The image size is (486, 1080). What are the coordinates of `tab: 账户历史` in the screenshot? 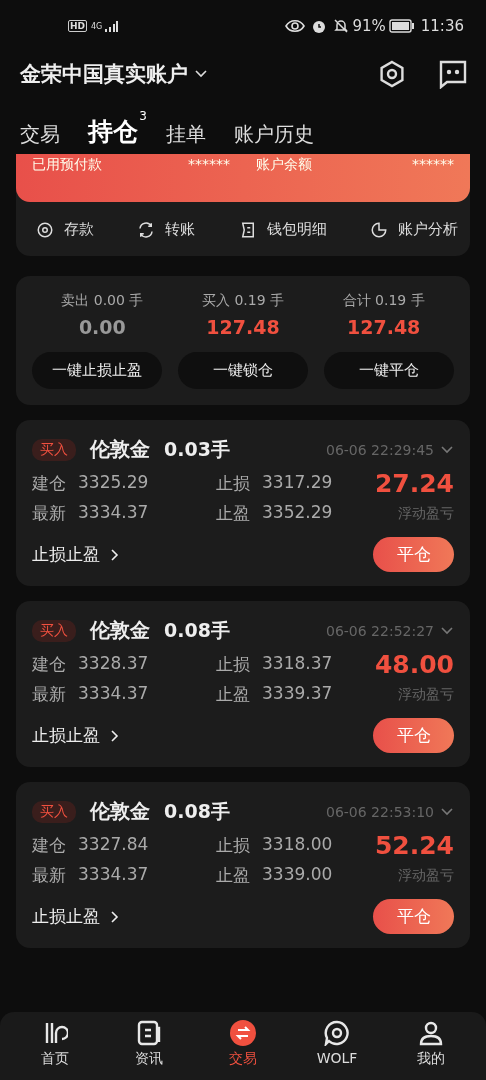 It's located at (274, 134).